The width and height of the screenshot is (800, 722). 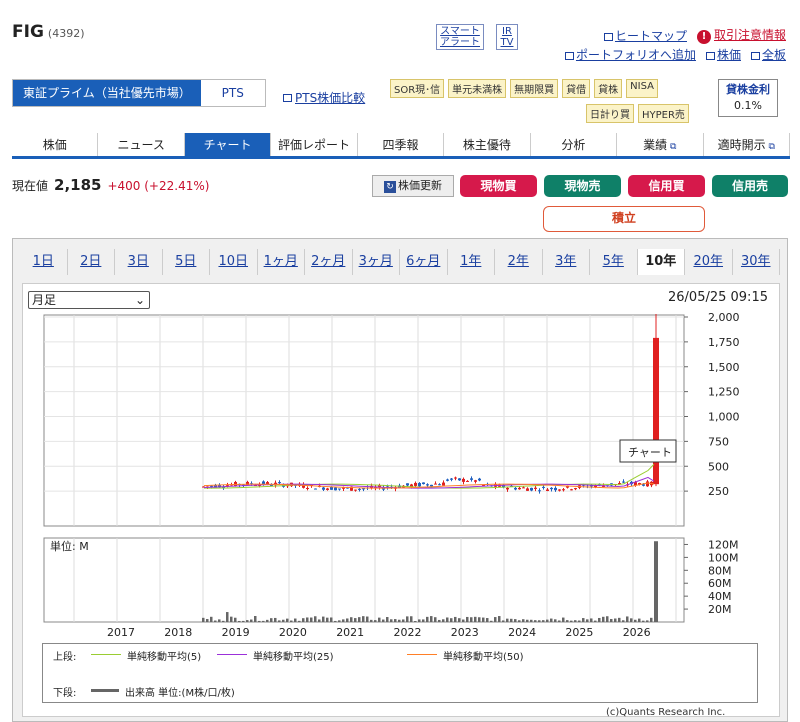 What do you see at coordinates (576, 88) in the screenshot?
I see `trade-tag: 貸借` at bounding box center [576, 88].